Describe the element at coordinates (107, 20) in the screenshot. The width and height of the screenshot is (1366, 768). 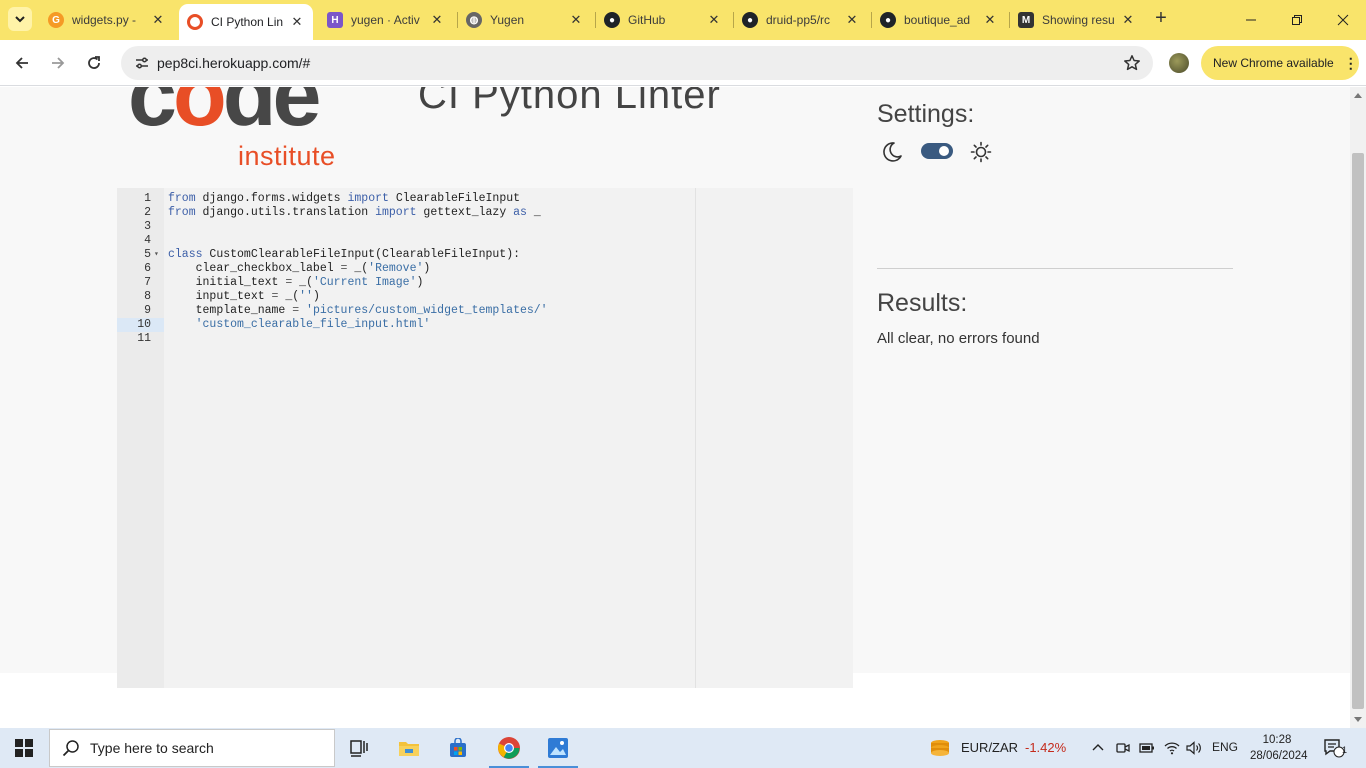
I see `tab-widgets: G widgets.py - ✕` at that location.